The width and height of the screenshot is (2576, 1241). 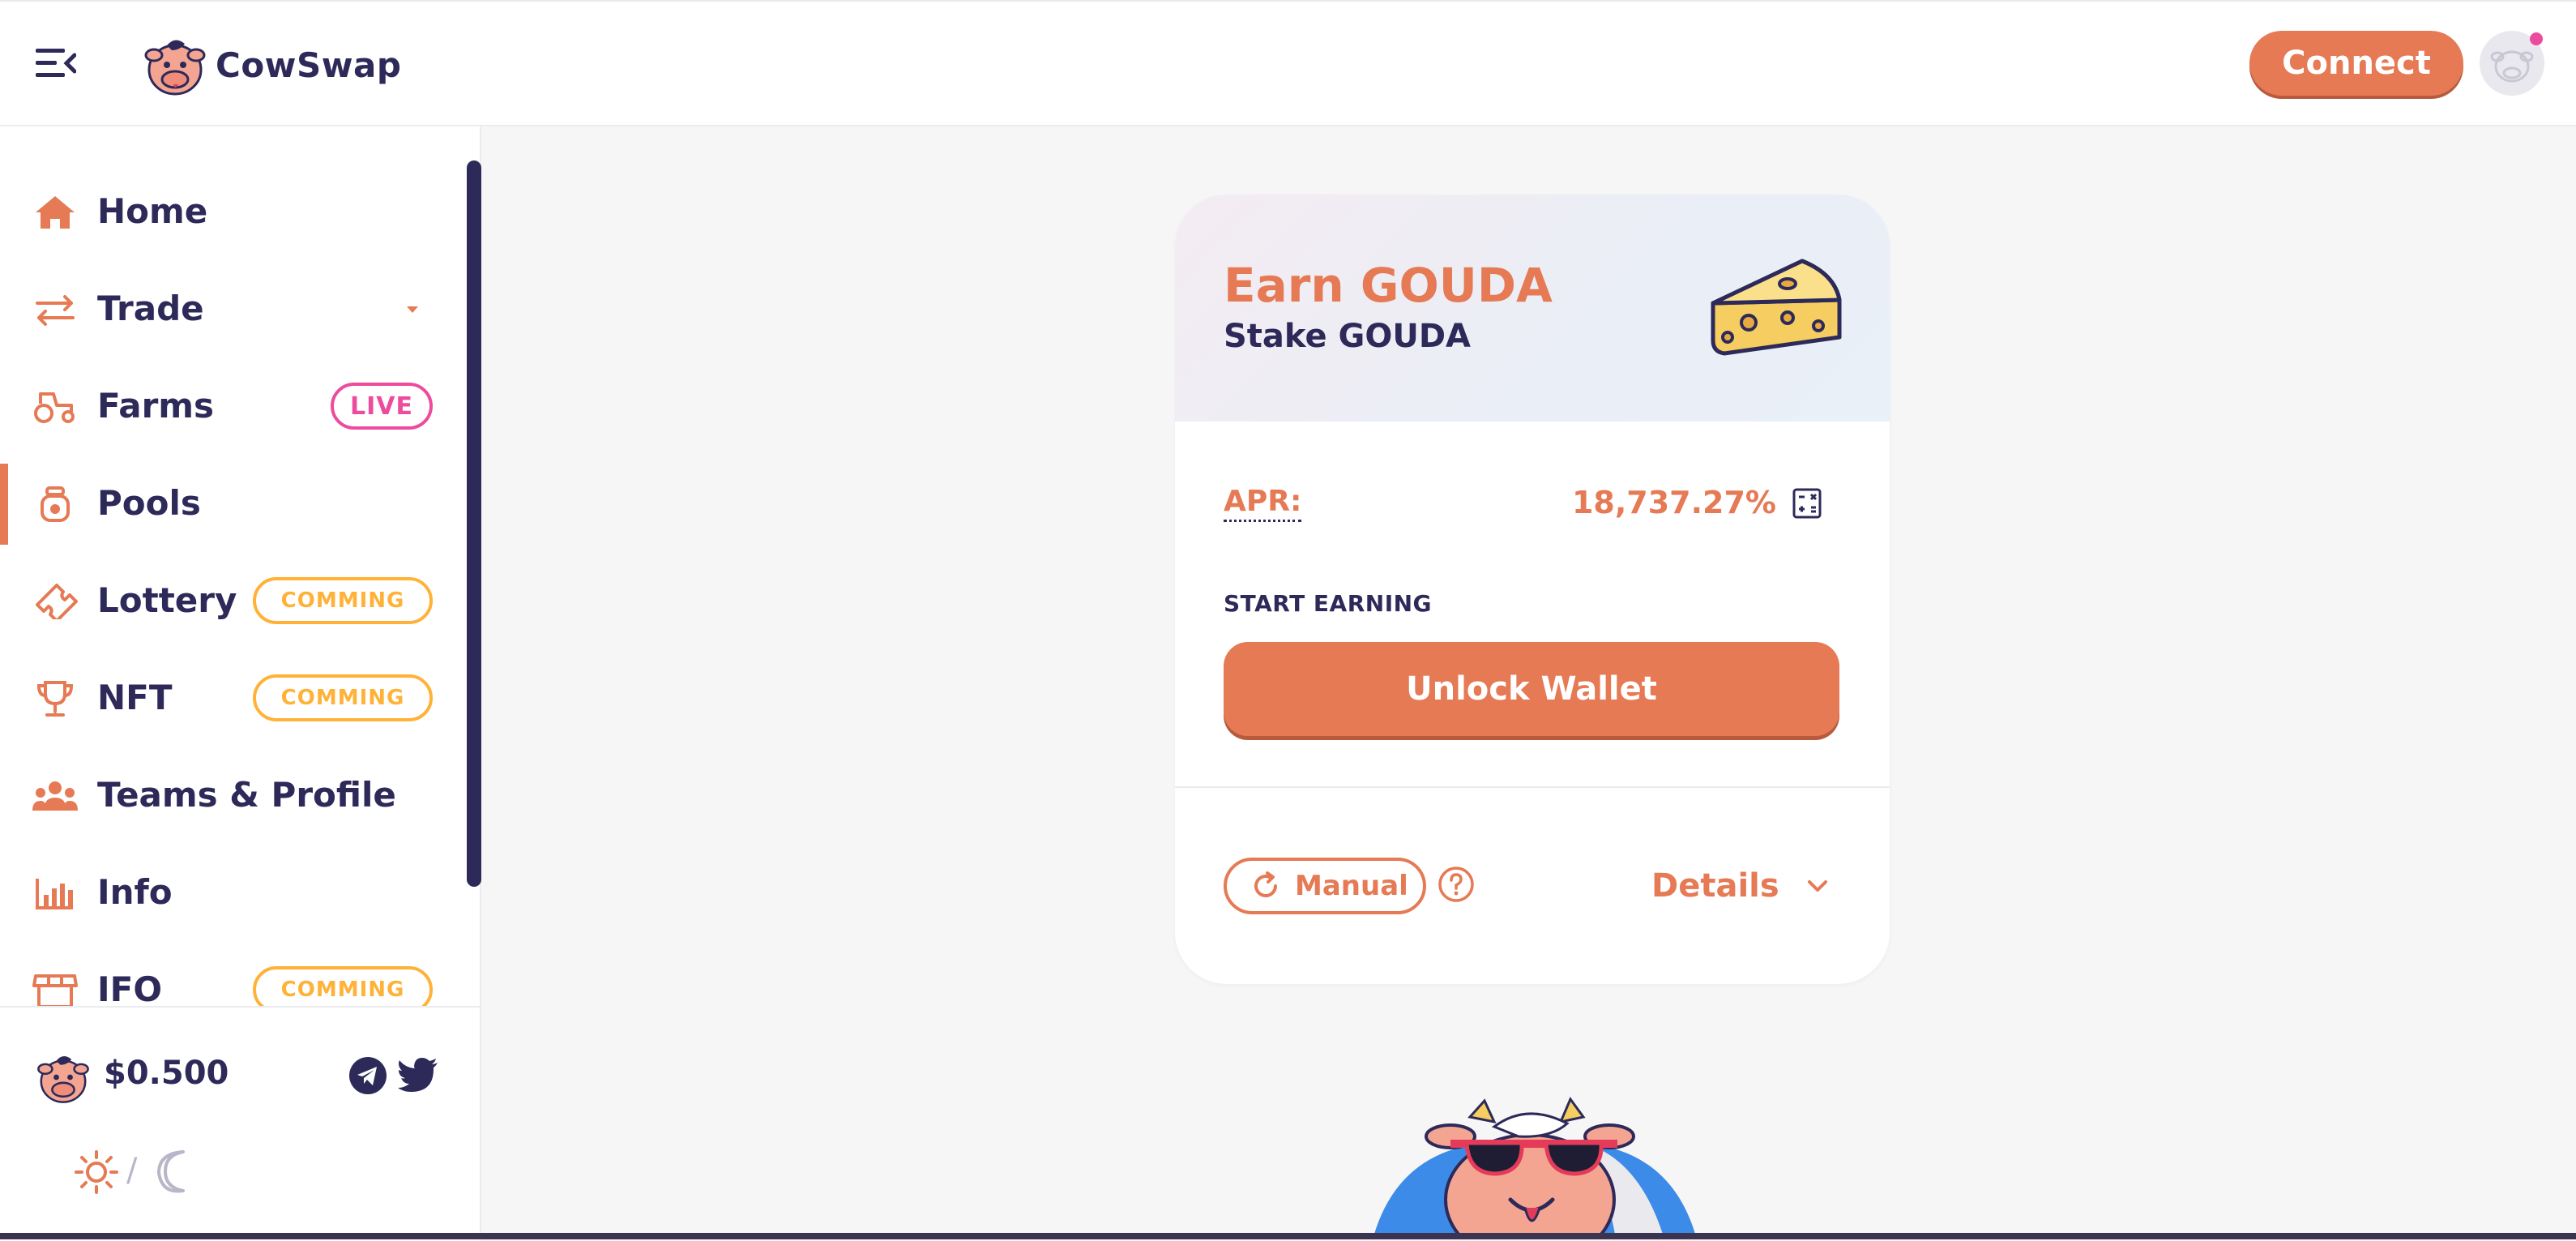 I want to click on sidebar-item-label: Lottery, so click(x=167, y=600).